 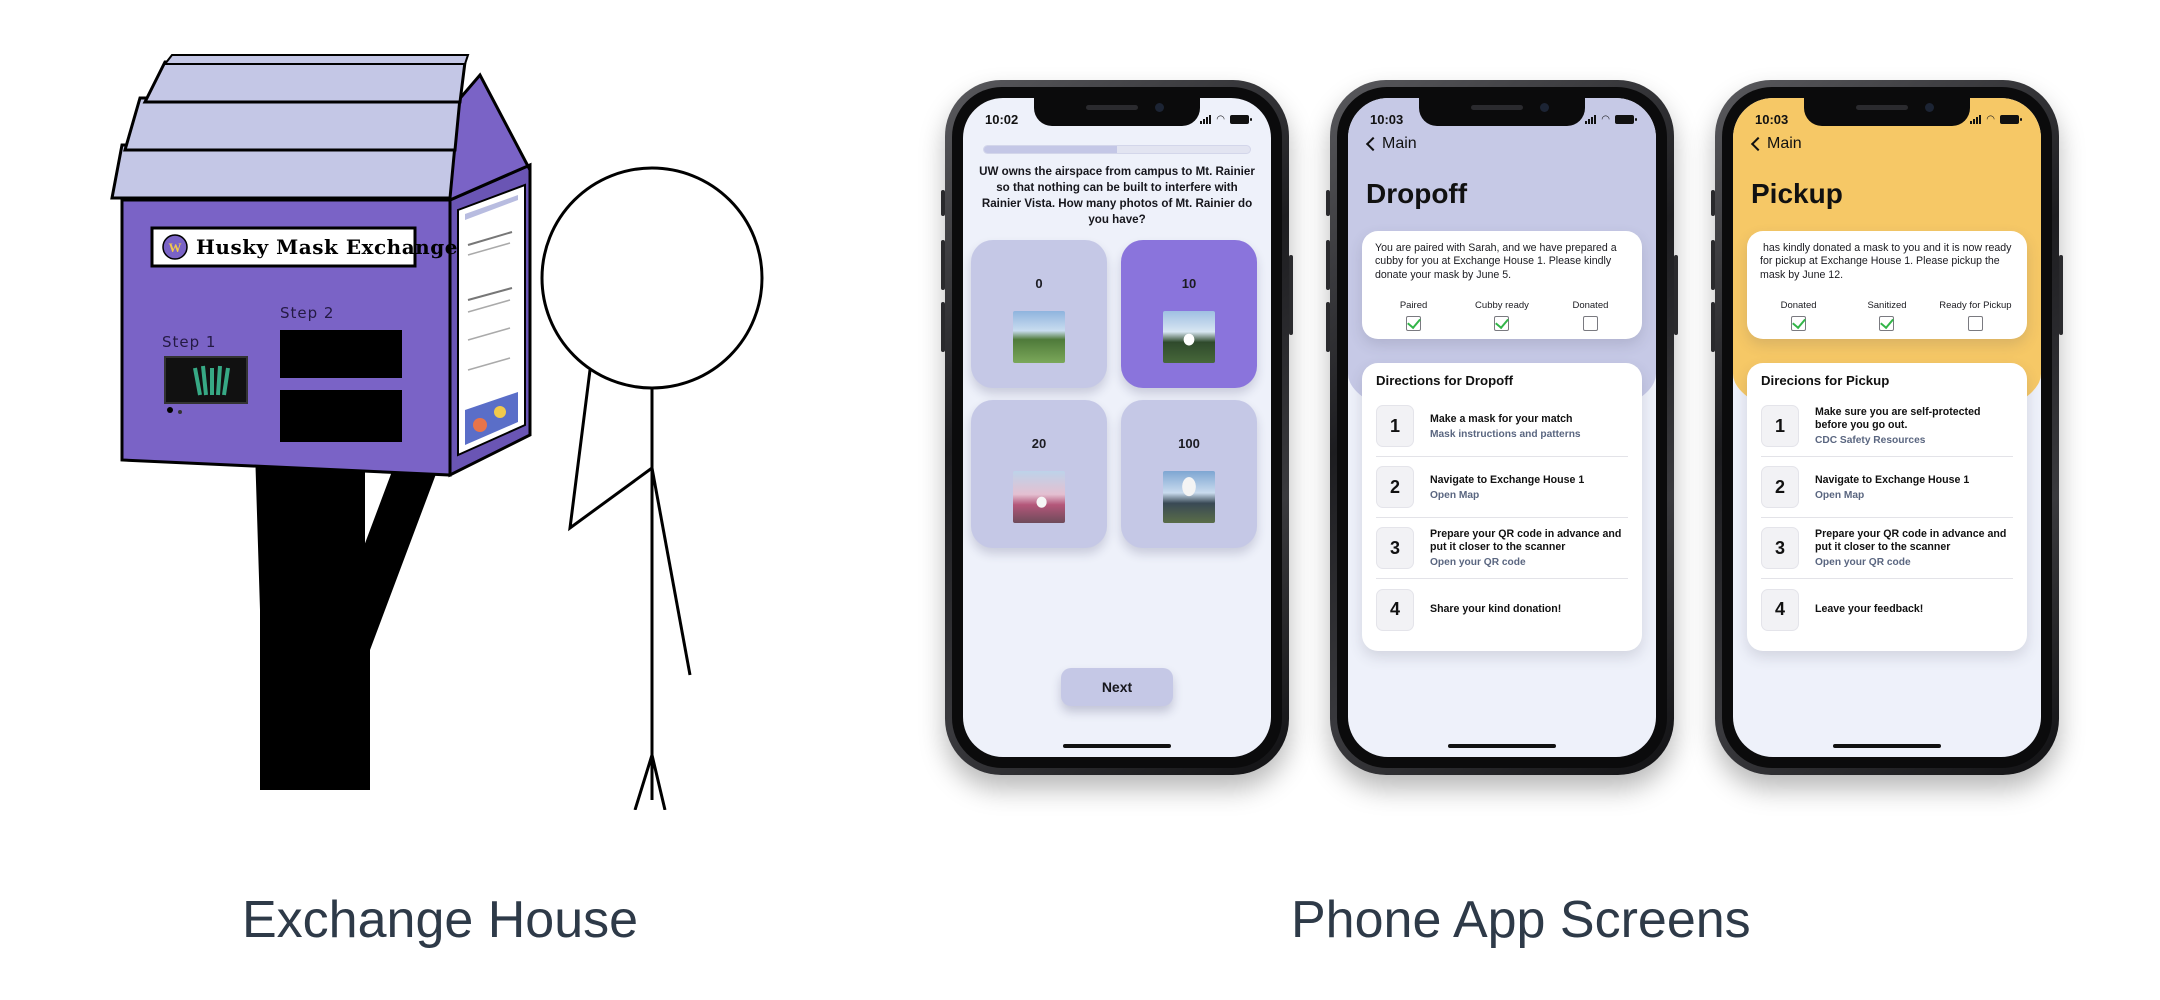 I want to click on quiz-option-100: 100, so click(x=1189, y=474).